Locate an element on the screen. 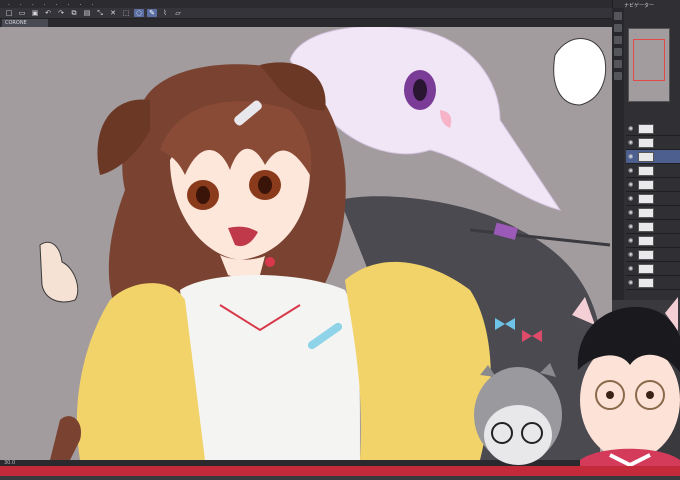  document-tab: CORONE is located at coordinates (25, 23).